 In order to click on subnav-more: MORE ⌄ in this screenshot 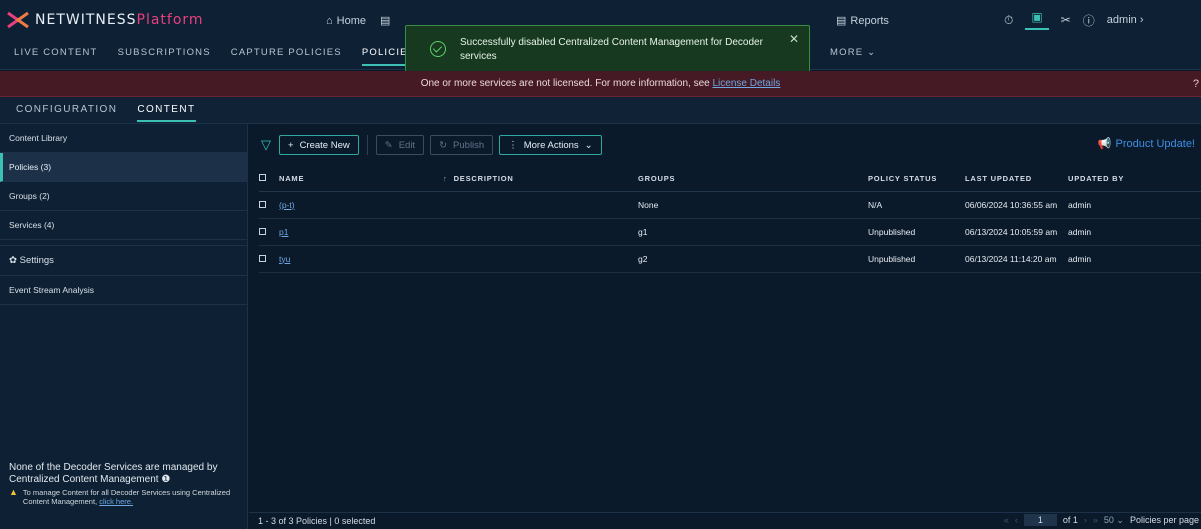, I will do `click(853, 52)`.